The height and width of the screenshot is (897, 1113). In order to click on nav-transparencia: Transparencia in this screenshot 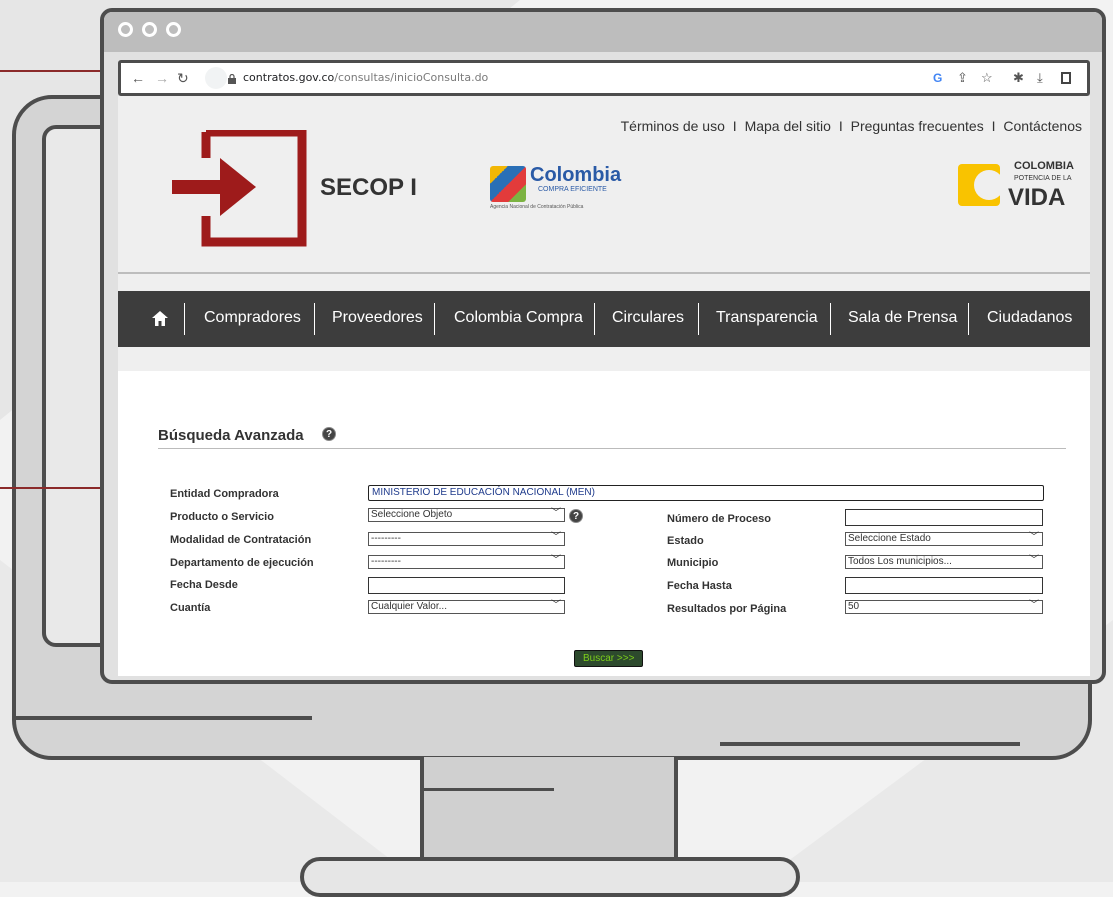, I will do `click(767, 318)`.